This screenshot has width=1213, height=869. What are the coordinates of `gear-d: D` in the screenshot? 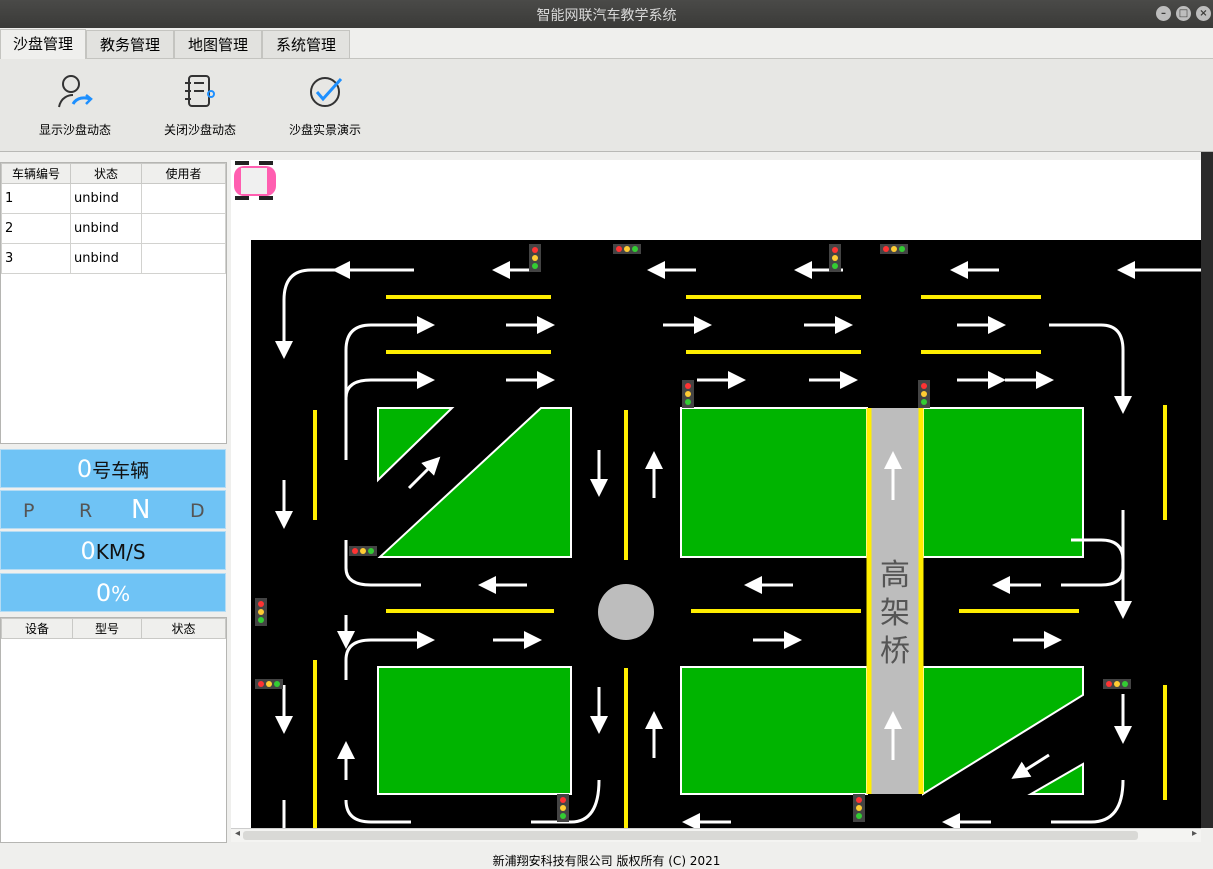 It's located at (197, 511).